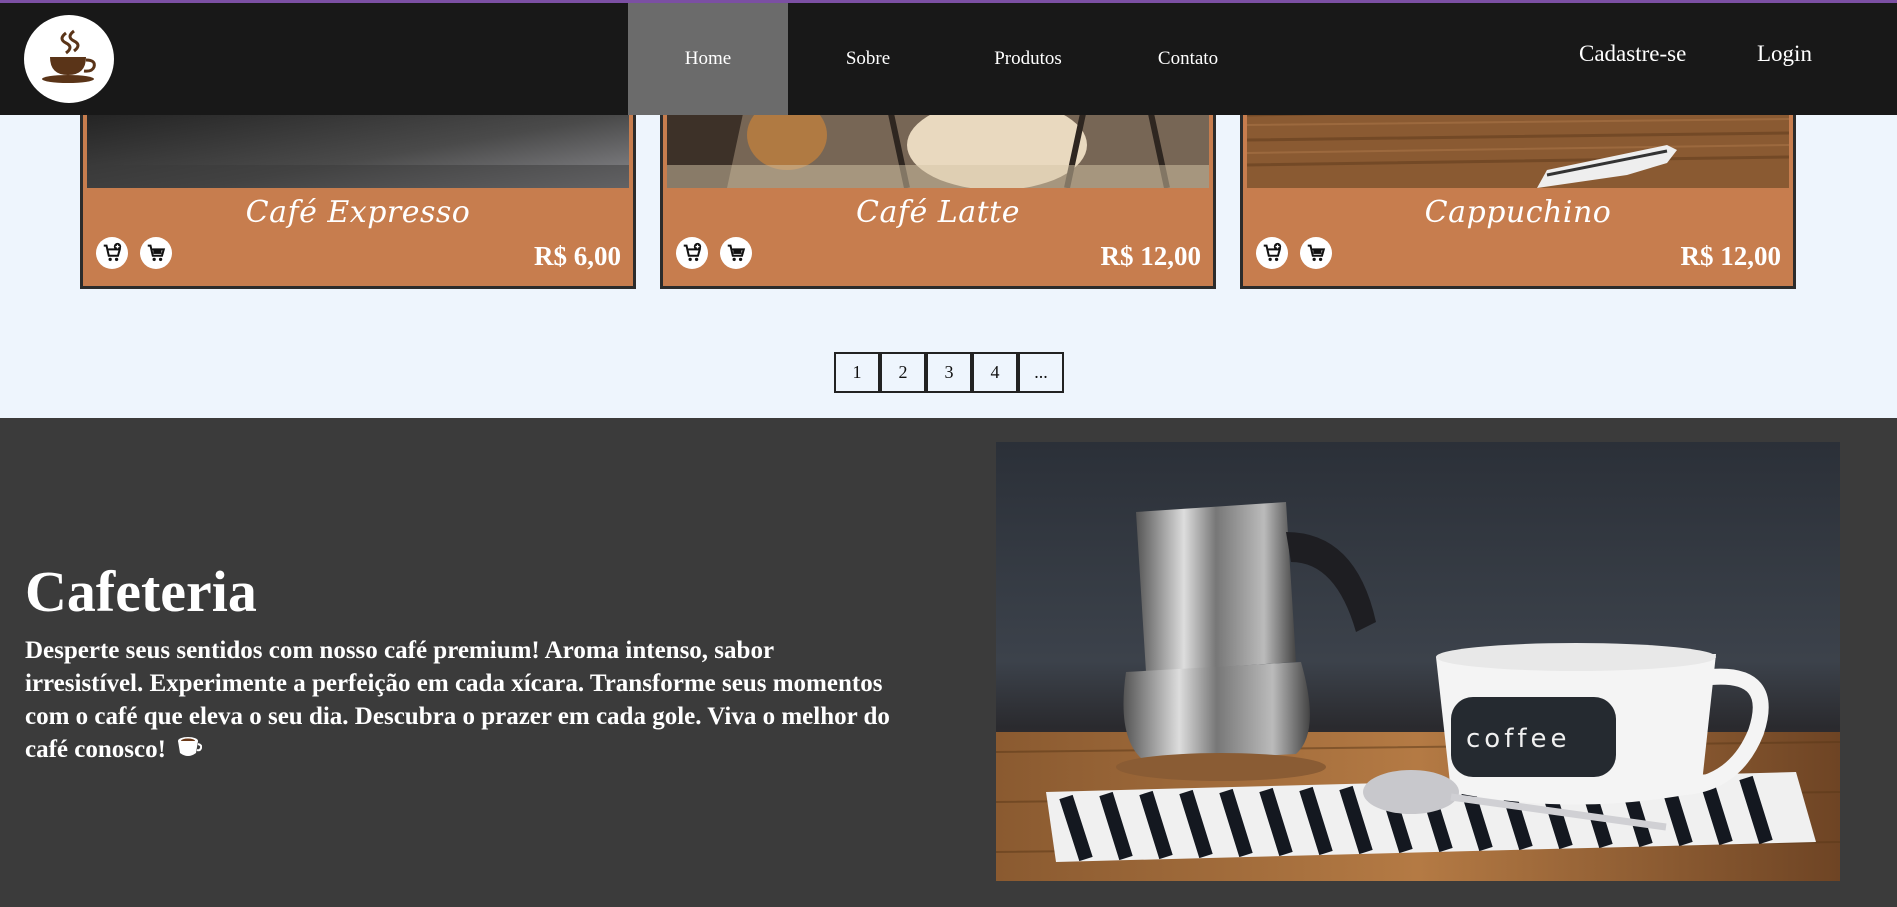 This screenshot has width=1897, height=907. I want to click on coffee-cup-logo, so click(69, 59).